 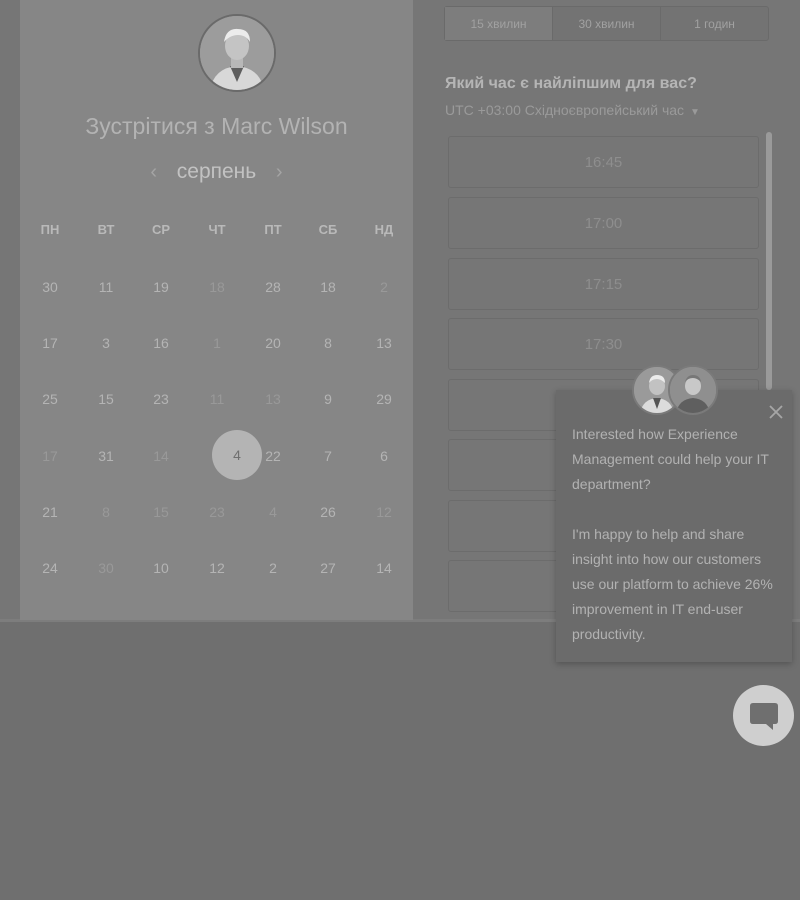 What do you see at coordinates (776, 412) in the screenshot?
I see `close-icon` at bounding box center [776, 412].